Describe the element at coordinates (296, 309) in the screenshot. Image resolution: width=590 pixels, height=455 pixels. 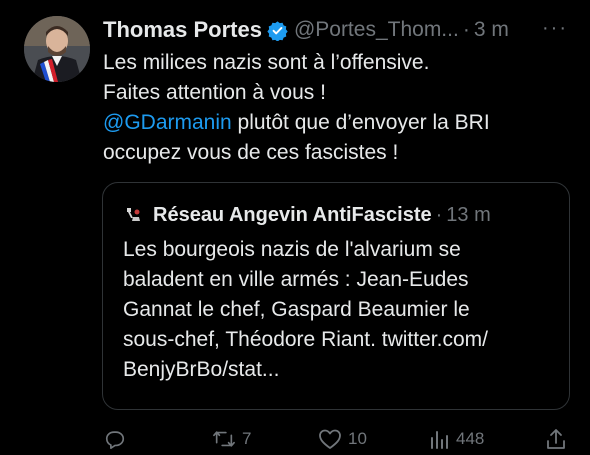
I see `quoted-text-line: Gannat le chef, Gaspard Beaumier le` at that location.